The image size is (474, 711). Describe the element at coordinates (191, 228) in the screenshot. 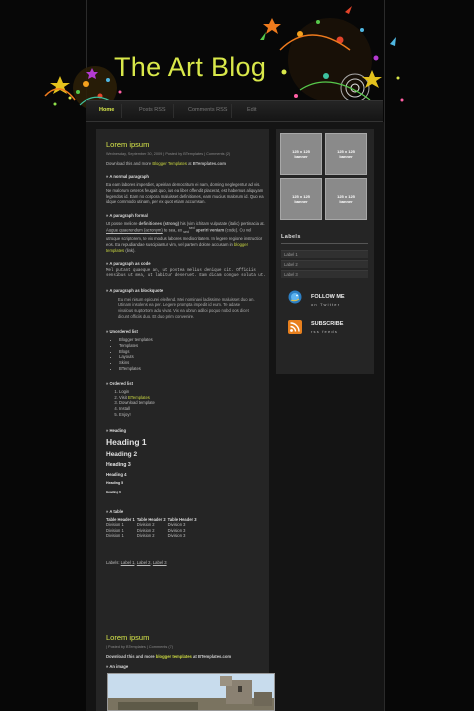

I see `superscript-text: sed` at that location.